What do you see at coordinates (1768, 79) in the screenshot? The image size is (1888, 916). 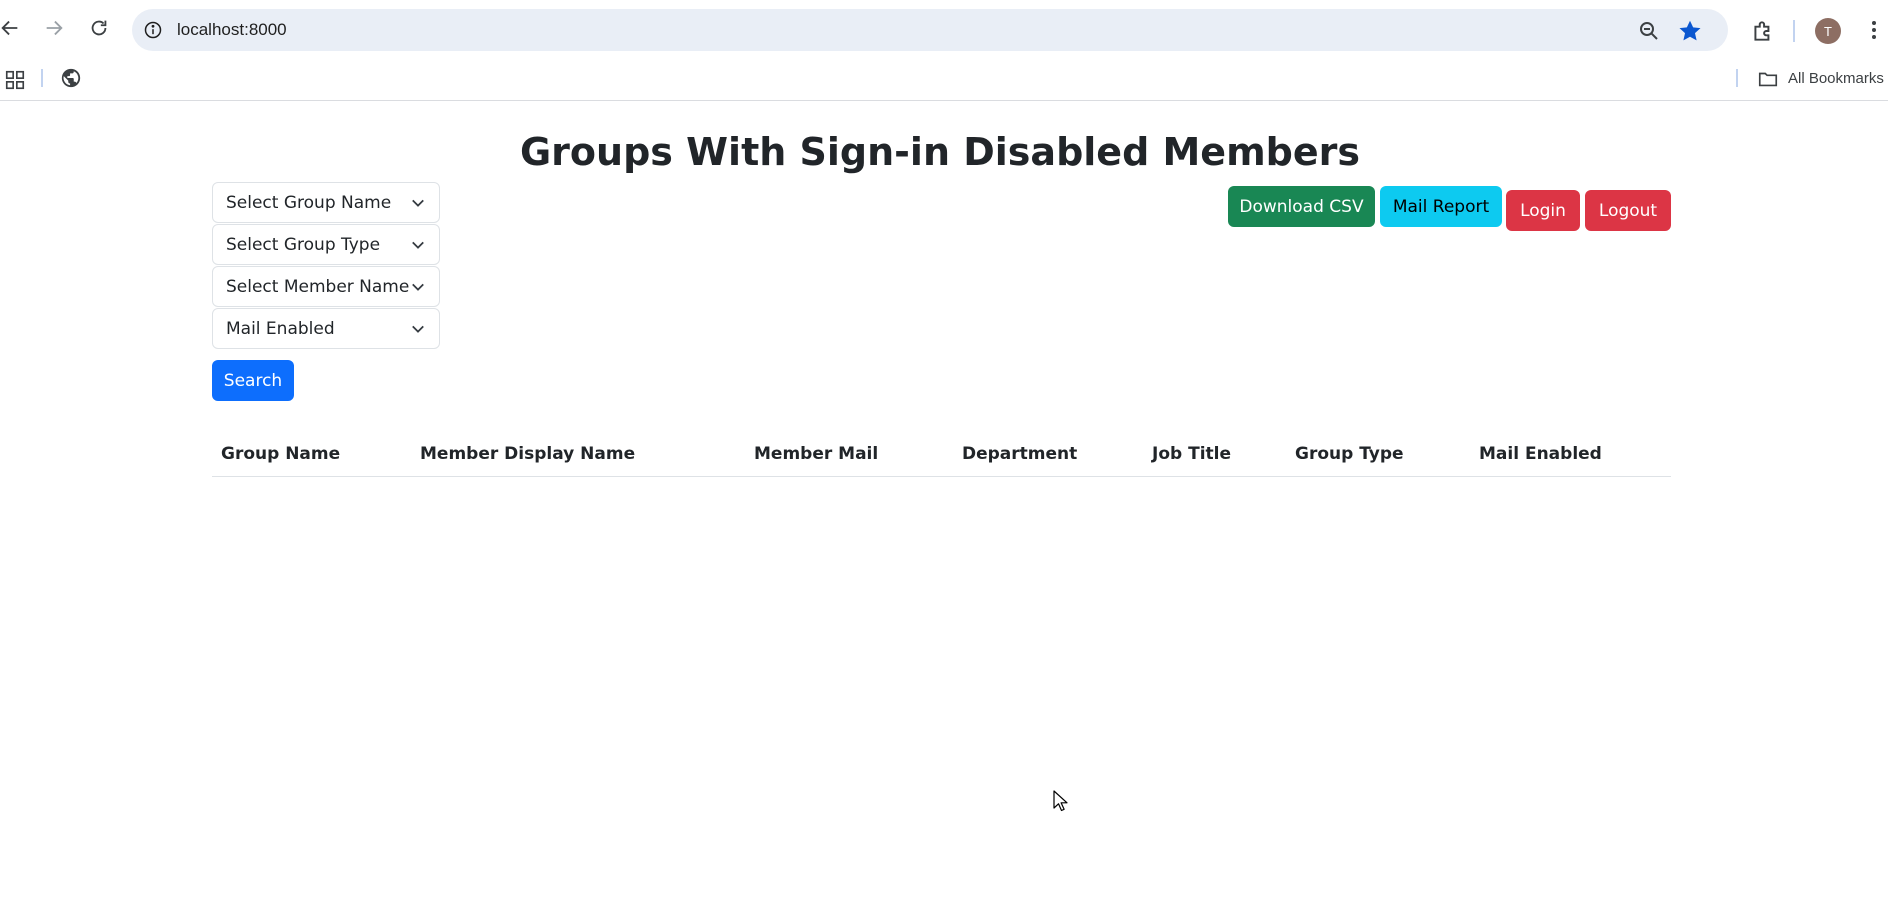 I see `folder-icon` at bounding box center [1768, 79].